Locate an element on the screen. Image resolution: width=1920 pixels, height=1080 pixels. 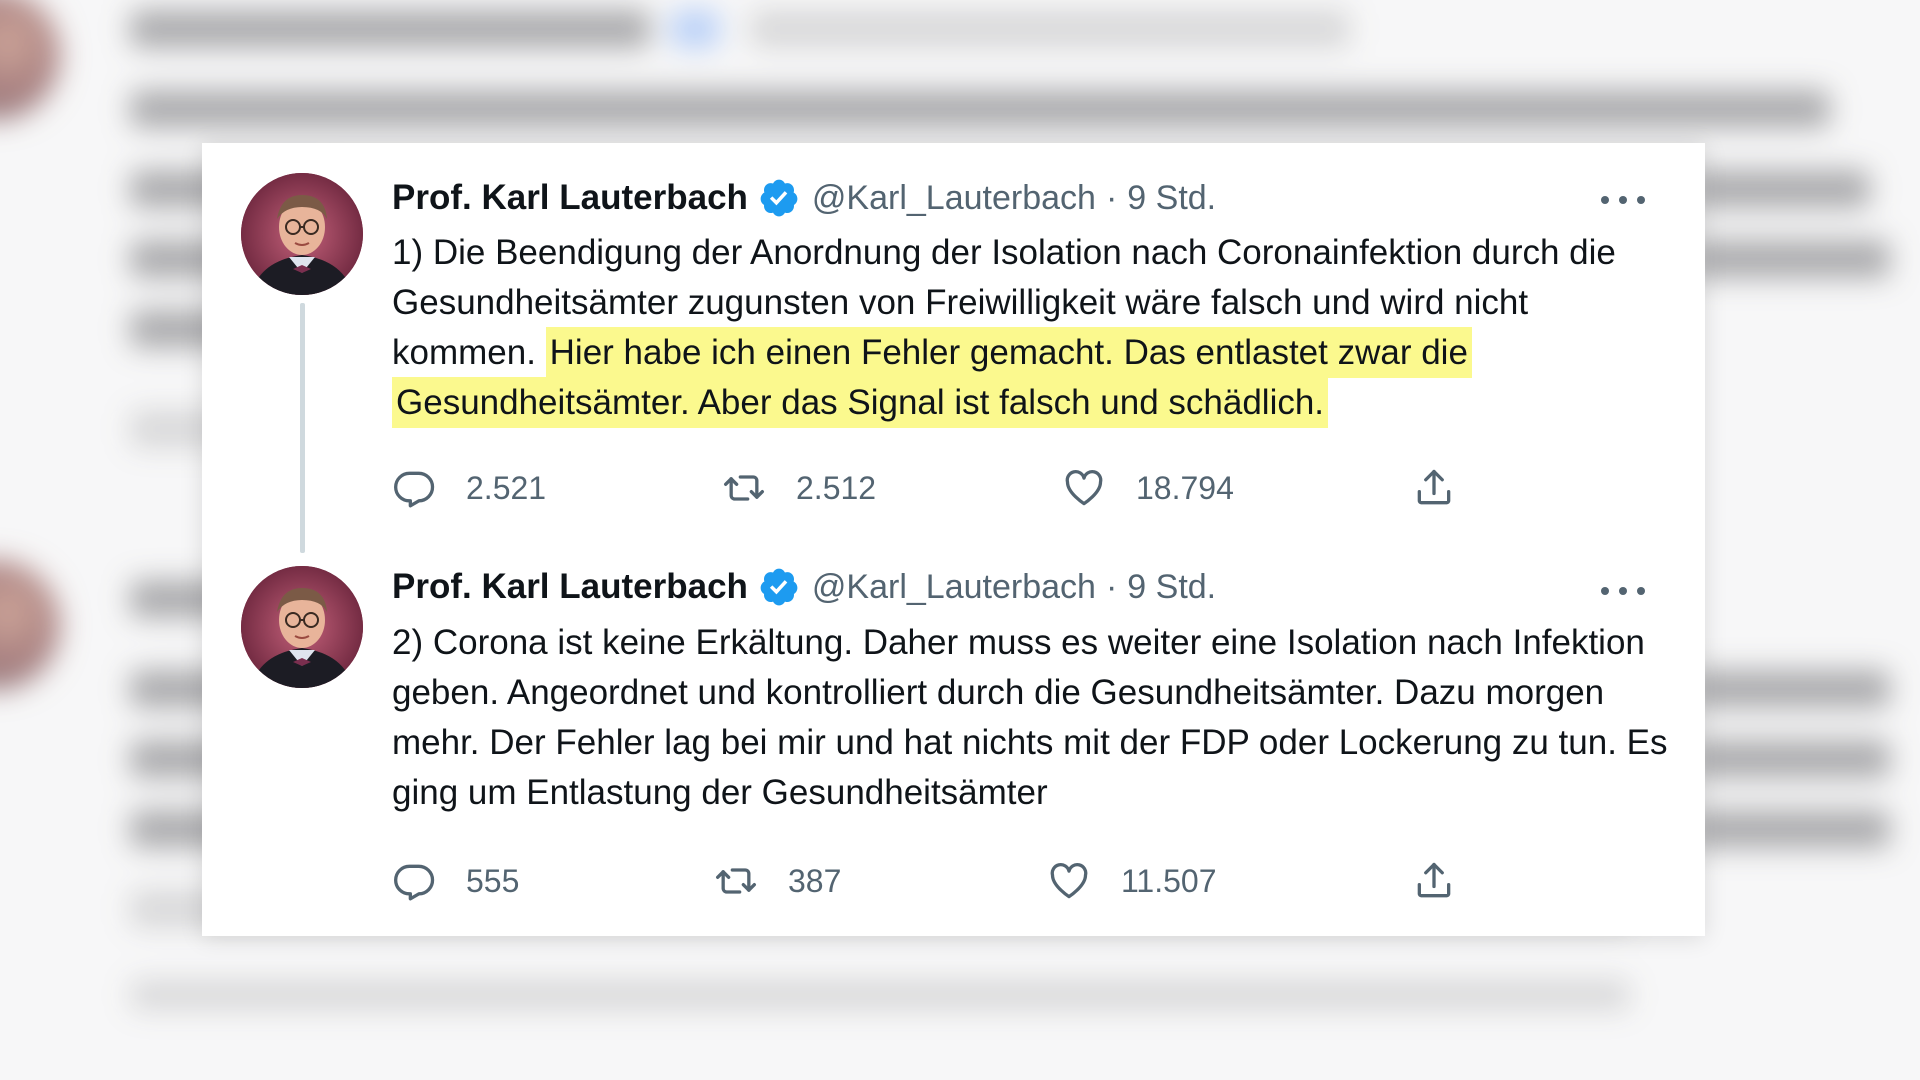
retweet-button: 387 is located at coordinates (777, 881).